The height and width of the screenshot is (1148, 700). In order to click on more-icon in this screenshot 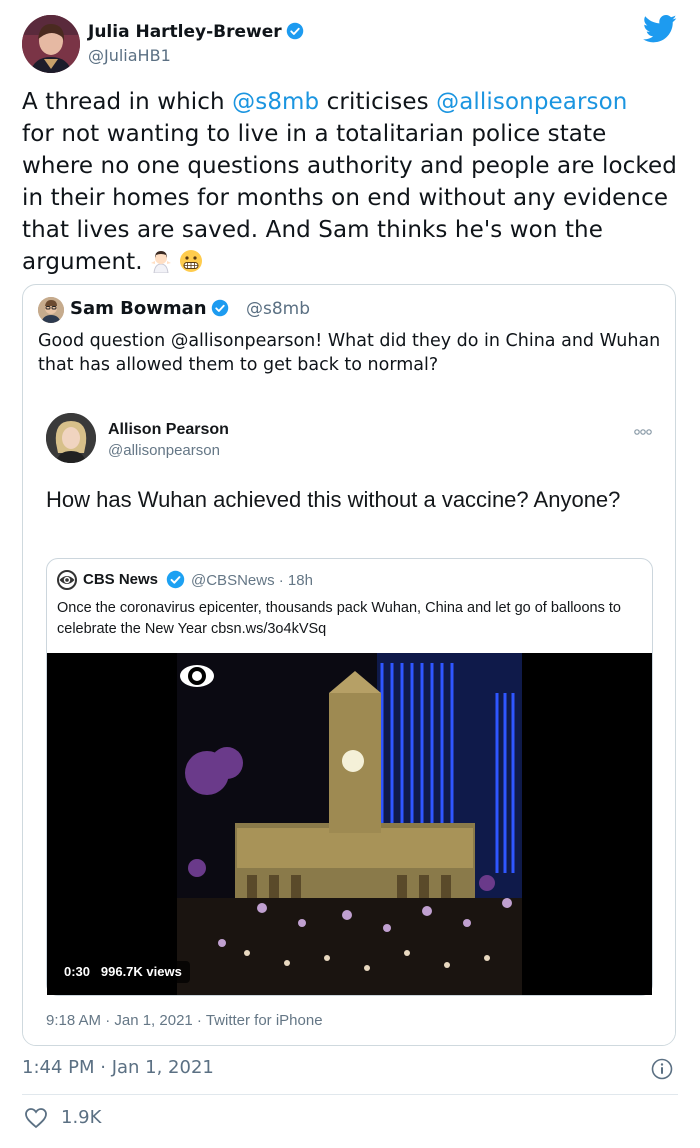, I will do `click(643, 428)`.